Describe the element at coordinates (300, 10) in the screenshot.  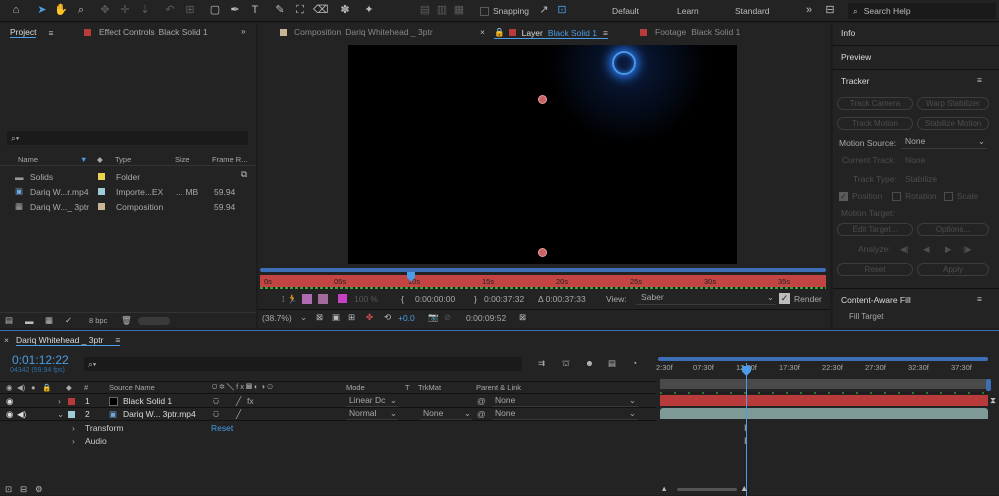
I see `clone-stamp-icon: ⛶` at that location.